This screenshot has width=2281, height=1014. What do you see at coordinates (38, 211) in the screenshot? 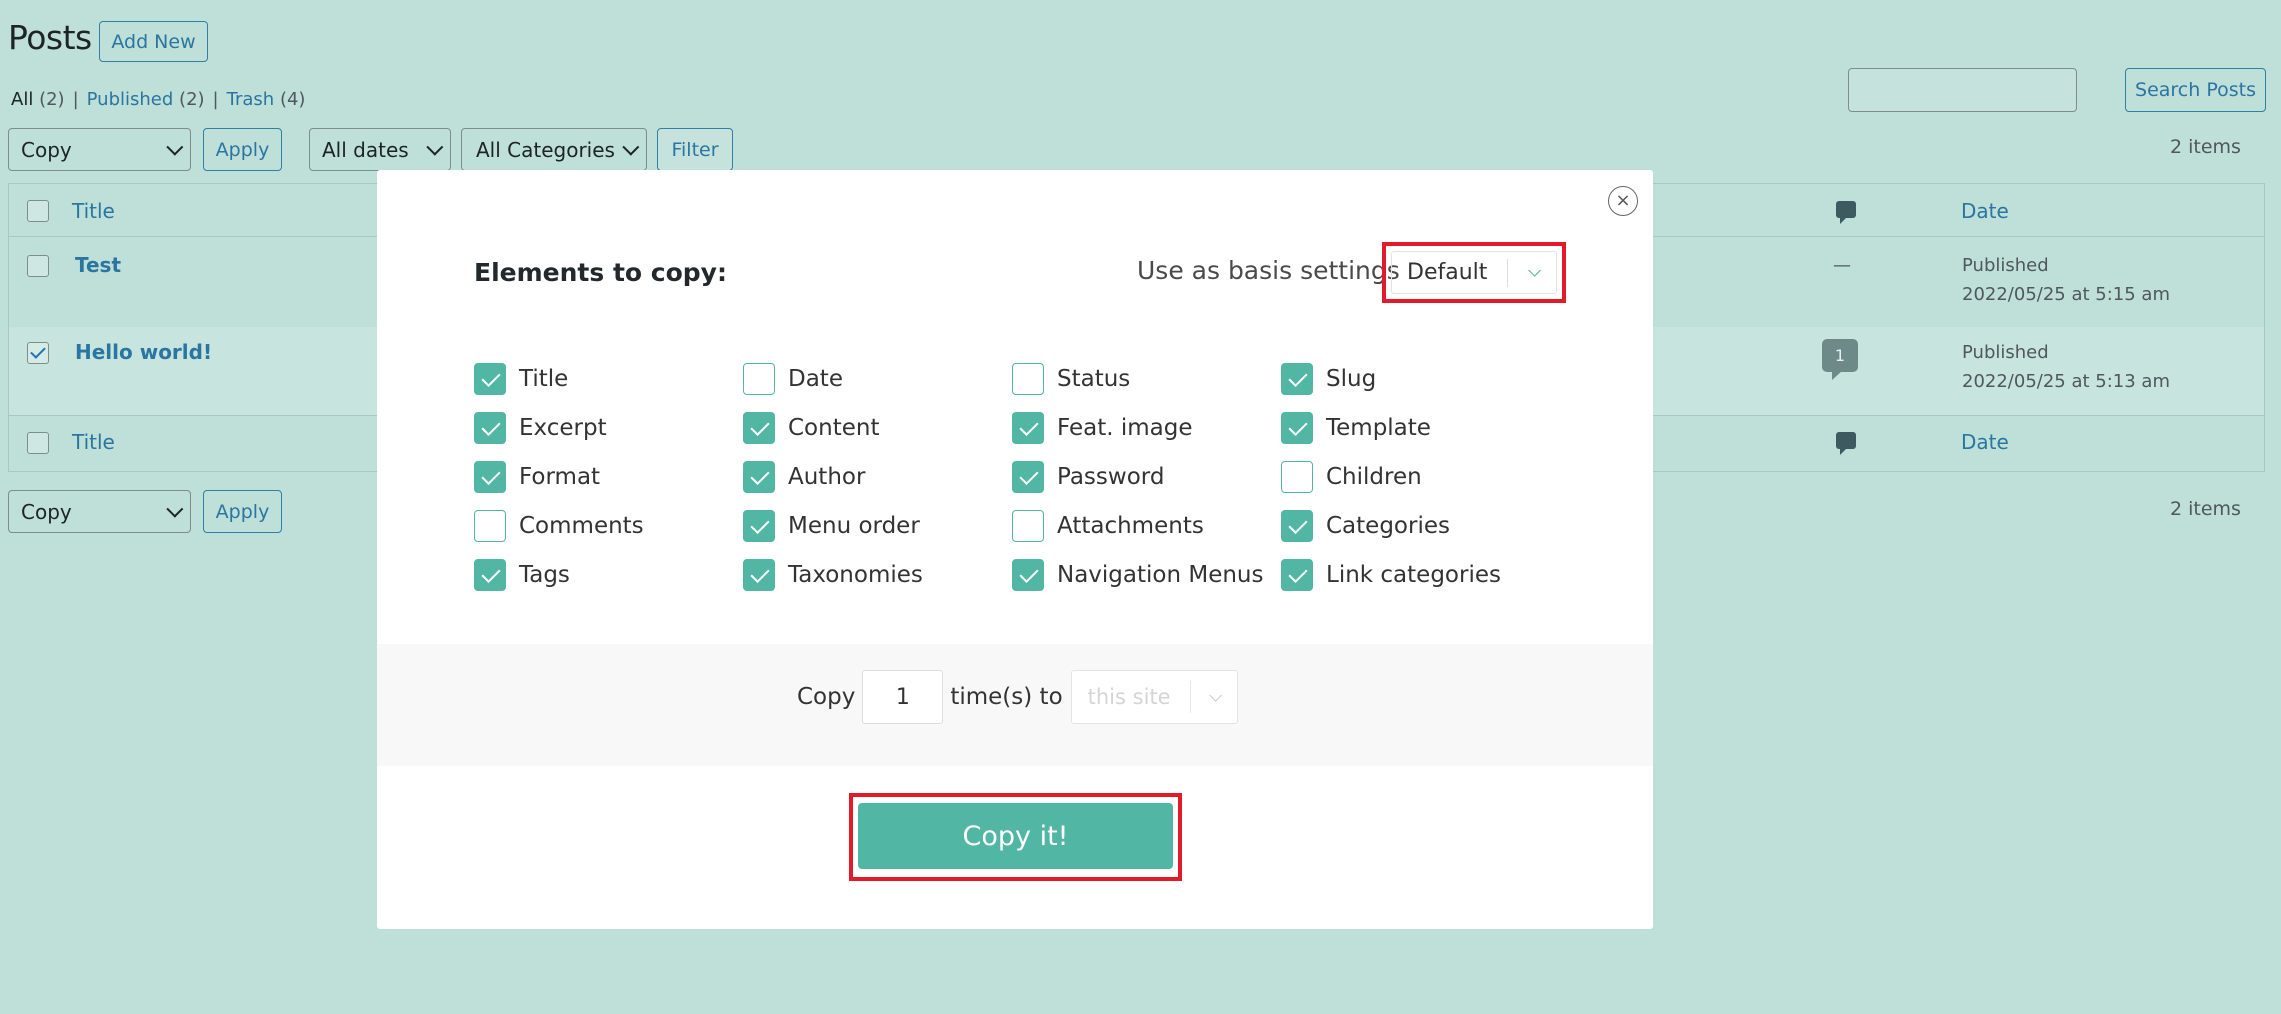
I see `select-all-checkbox` at bounding box center [38, 211].